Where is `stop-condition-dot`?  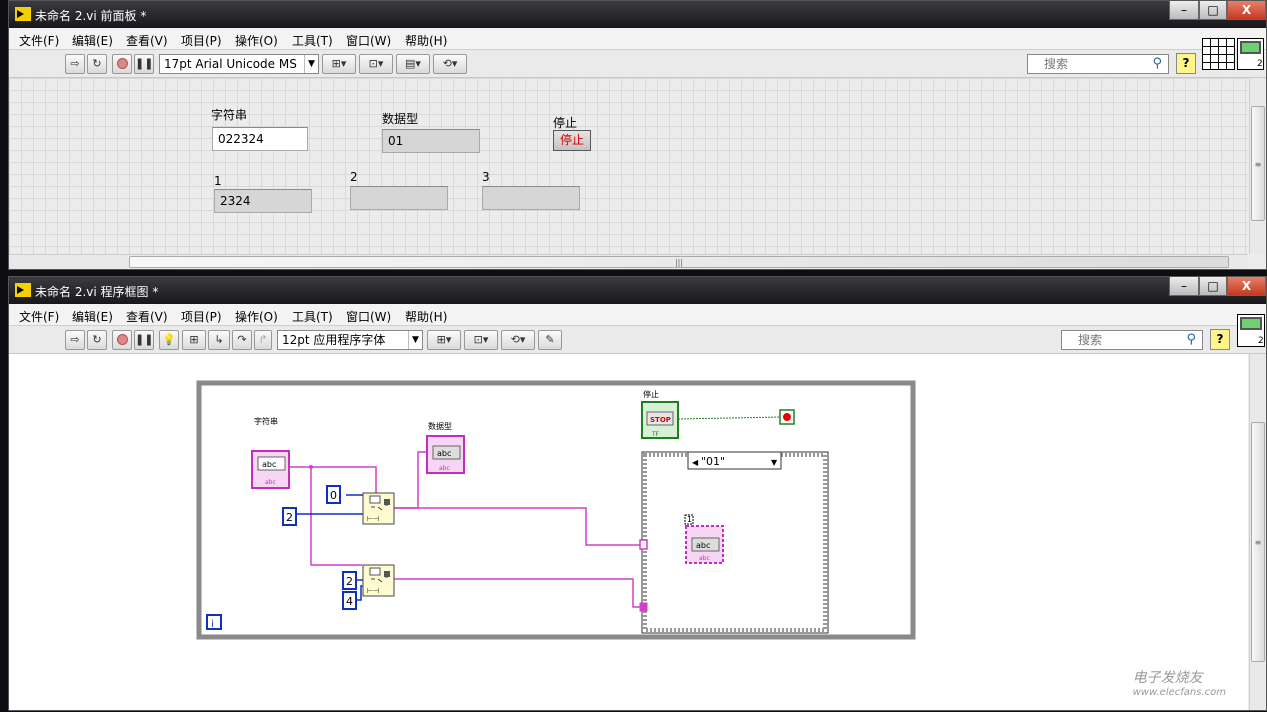
stop-condition-dot is located at coordinates (787, 417).